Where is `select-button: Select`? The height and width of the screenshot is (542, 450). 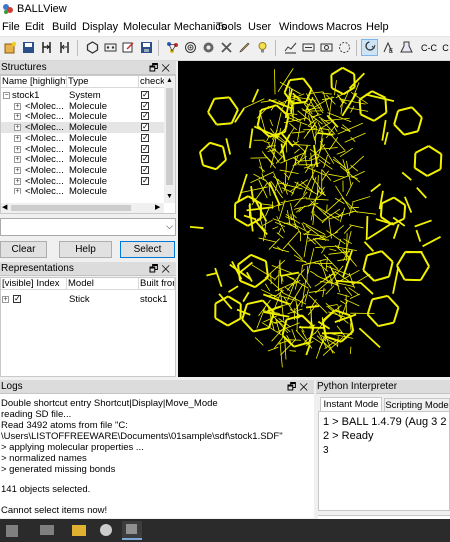 select-button: Select is located at coordinates (147, 249).